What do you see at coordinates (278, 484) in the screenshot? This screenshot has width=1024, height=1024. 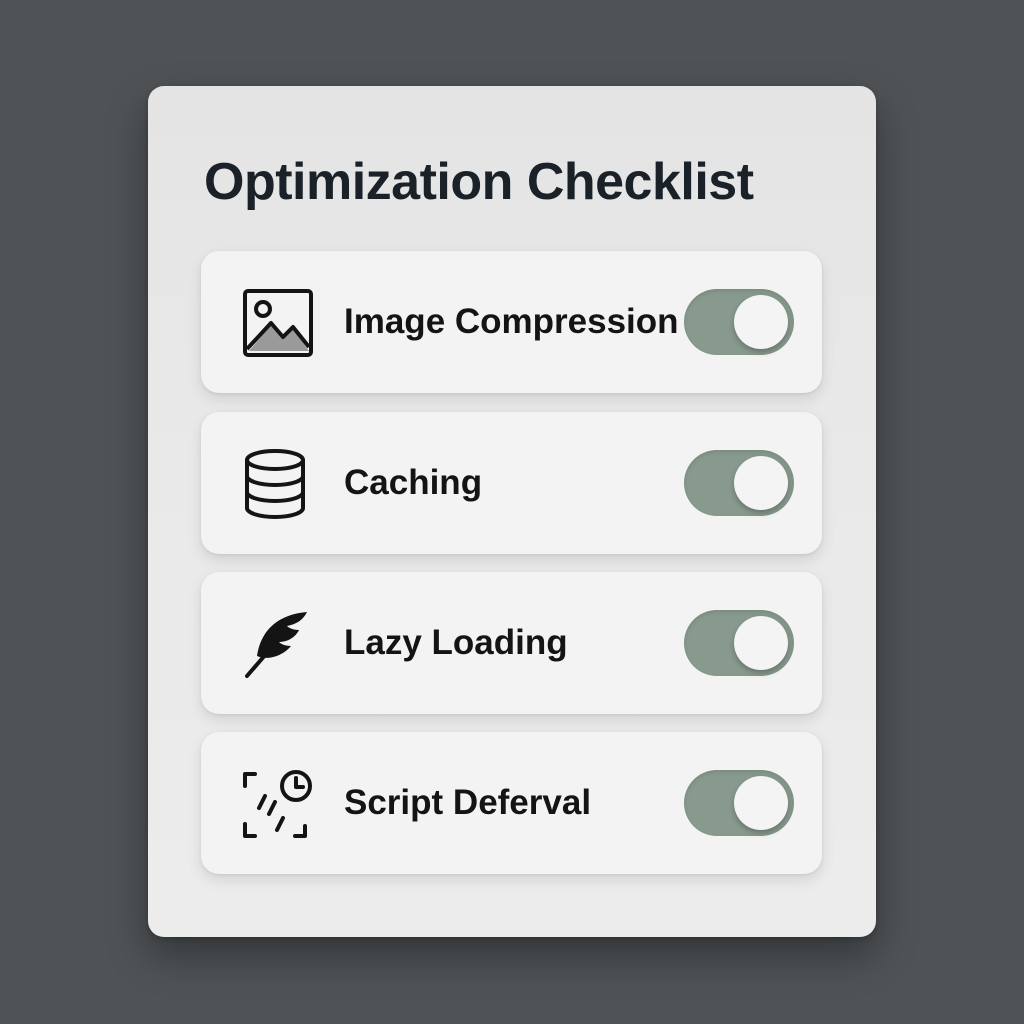 I see `database-icon` at bounding box center [278, 484].